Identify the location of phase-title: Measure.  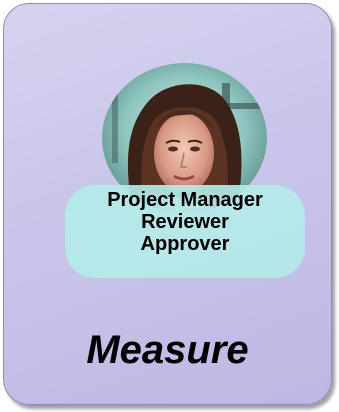
(167, 350).